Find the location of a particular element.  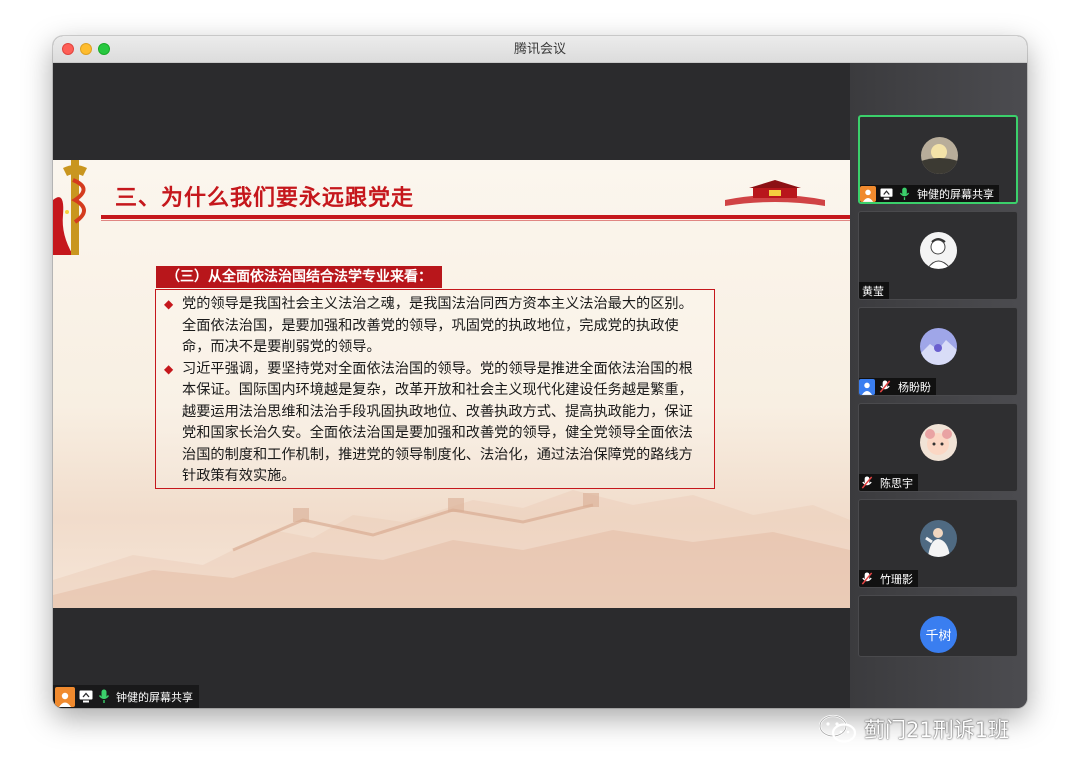

huabiao-pillar-icon is located at coordinates (70, 207).